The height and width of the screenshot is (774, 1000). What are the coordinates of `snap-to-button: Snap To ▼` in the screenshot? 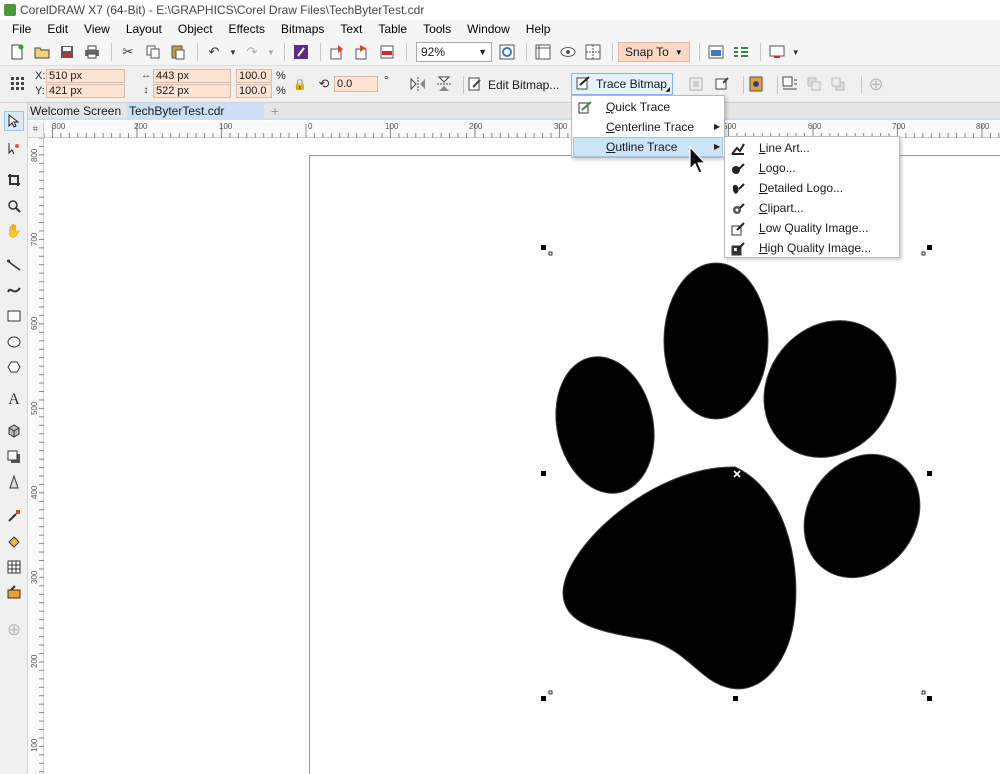 It's located at (654, 52).